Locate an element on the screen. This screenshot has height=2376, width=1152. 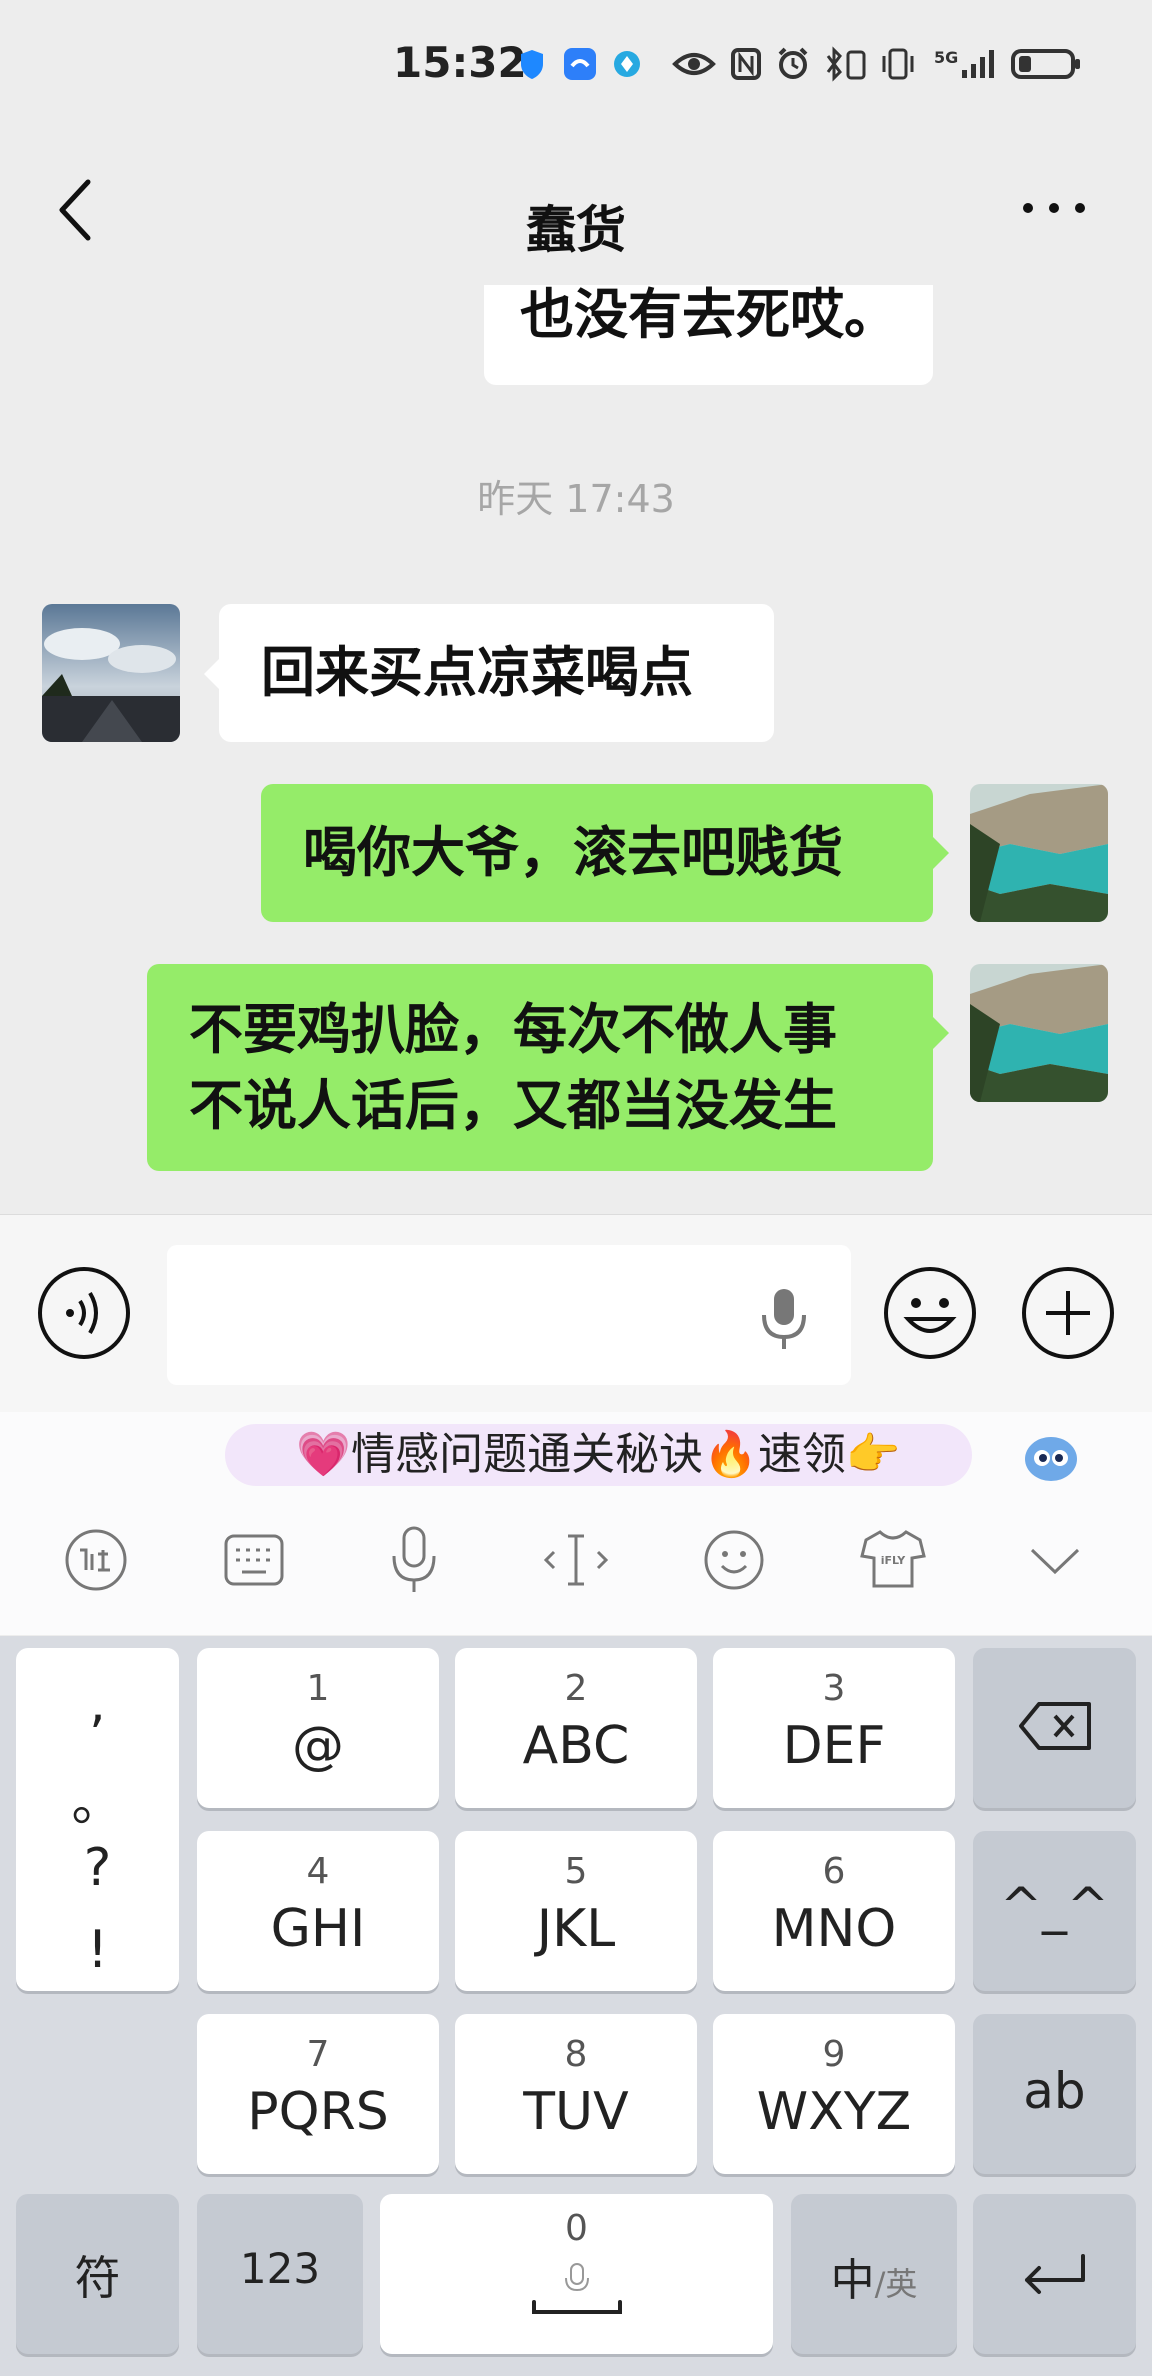
chat-header: 蠢货 is located at coordinates (576, 207).